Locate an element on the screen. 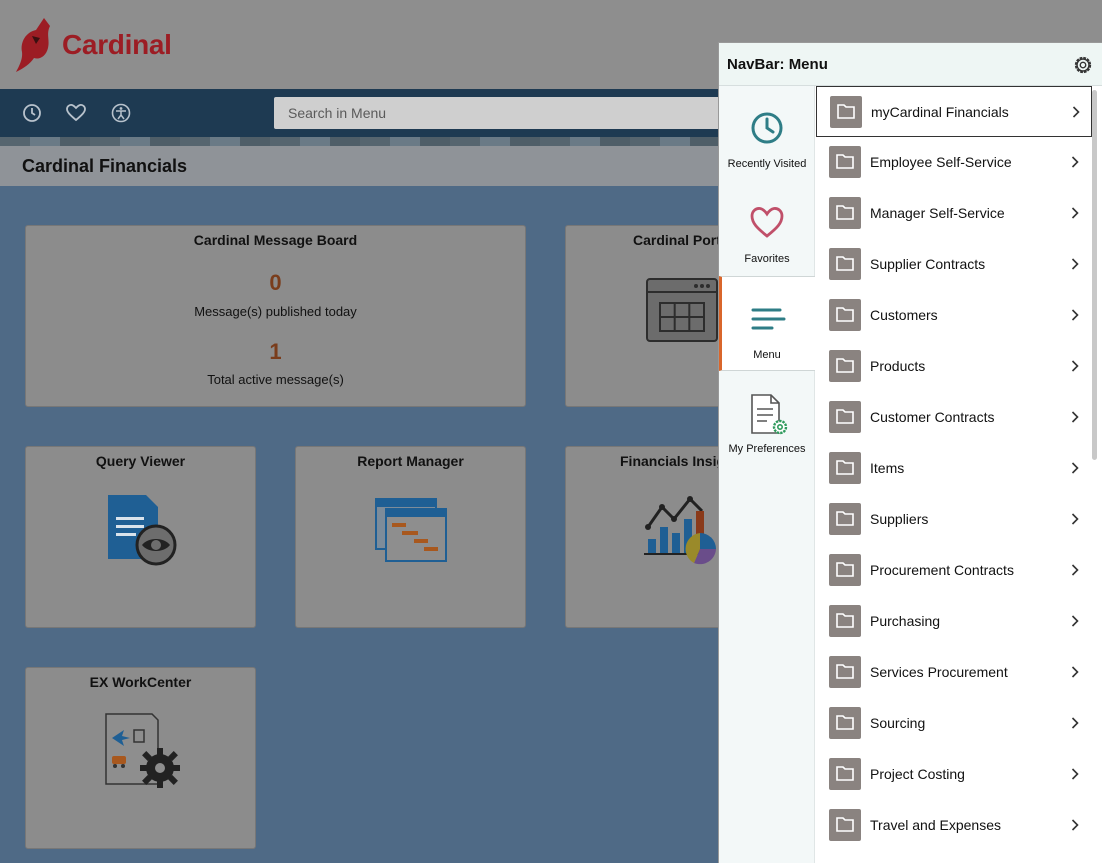 This screenshot has width=1102, height=863. menu-item-label: Procurement Contracts is located at coordinates (942, 570).